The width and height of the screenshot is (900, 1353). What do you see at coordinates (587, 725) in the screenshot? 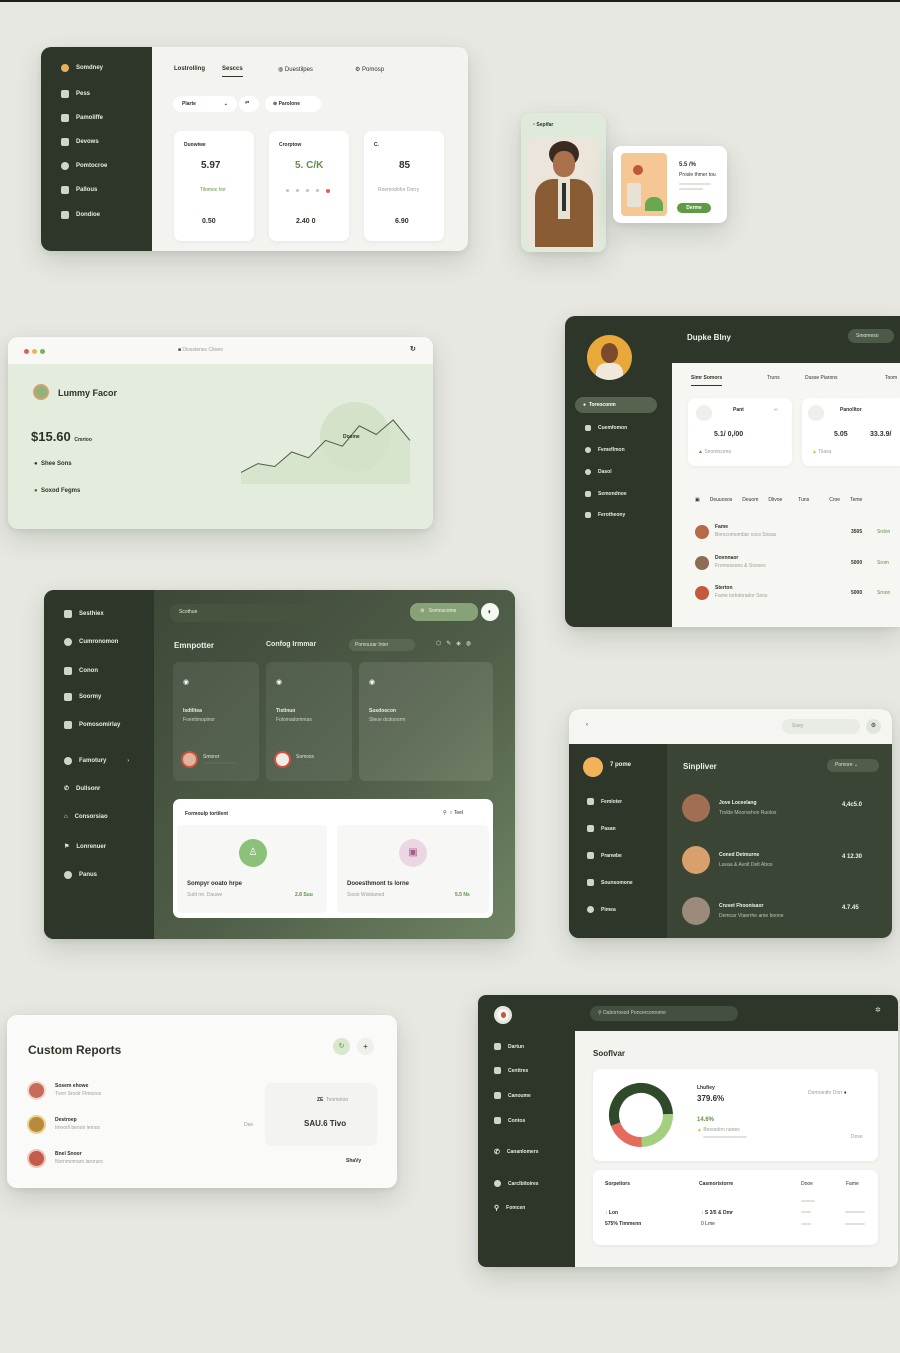
I see `back-icon: ‹` at bounding box center [587, 725].